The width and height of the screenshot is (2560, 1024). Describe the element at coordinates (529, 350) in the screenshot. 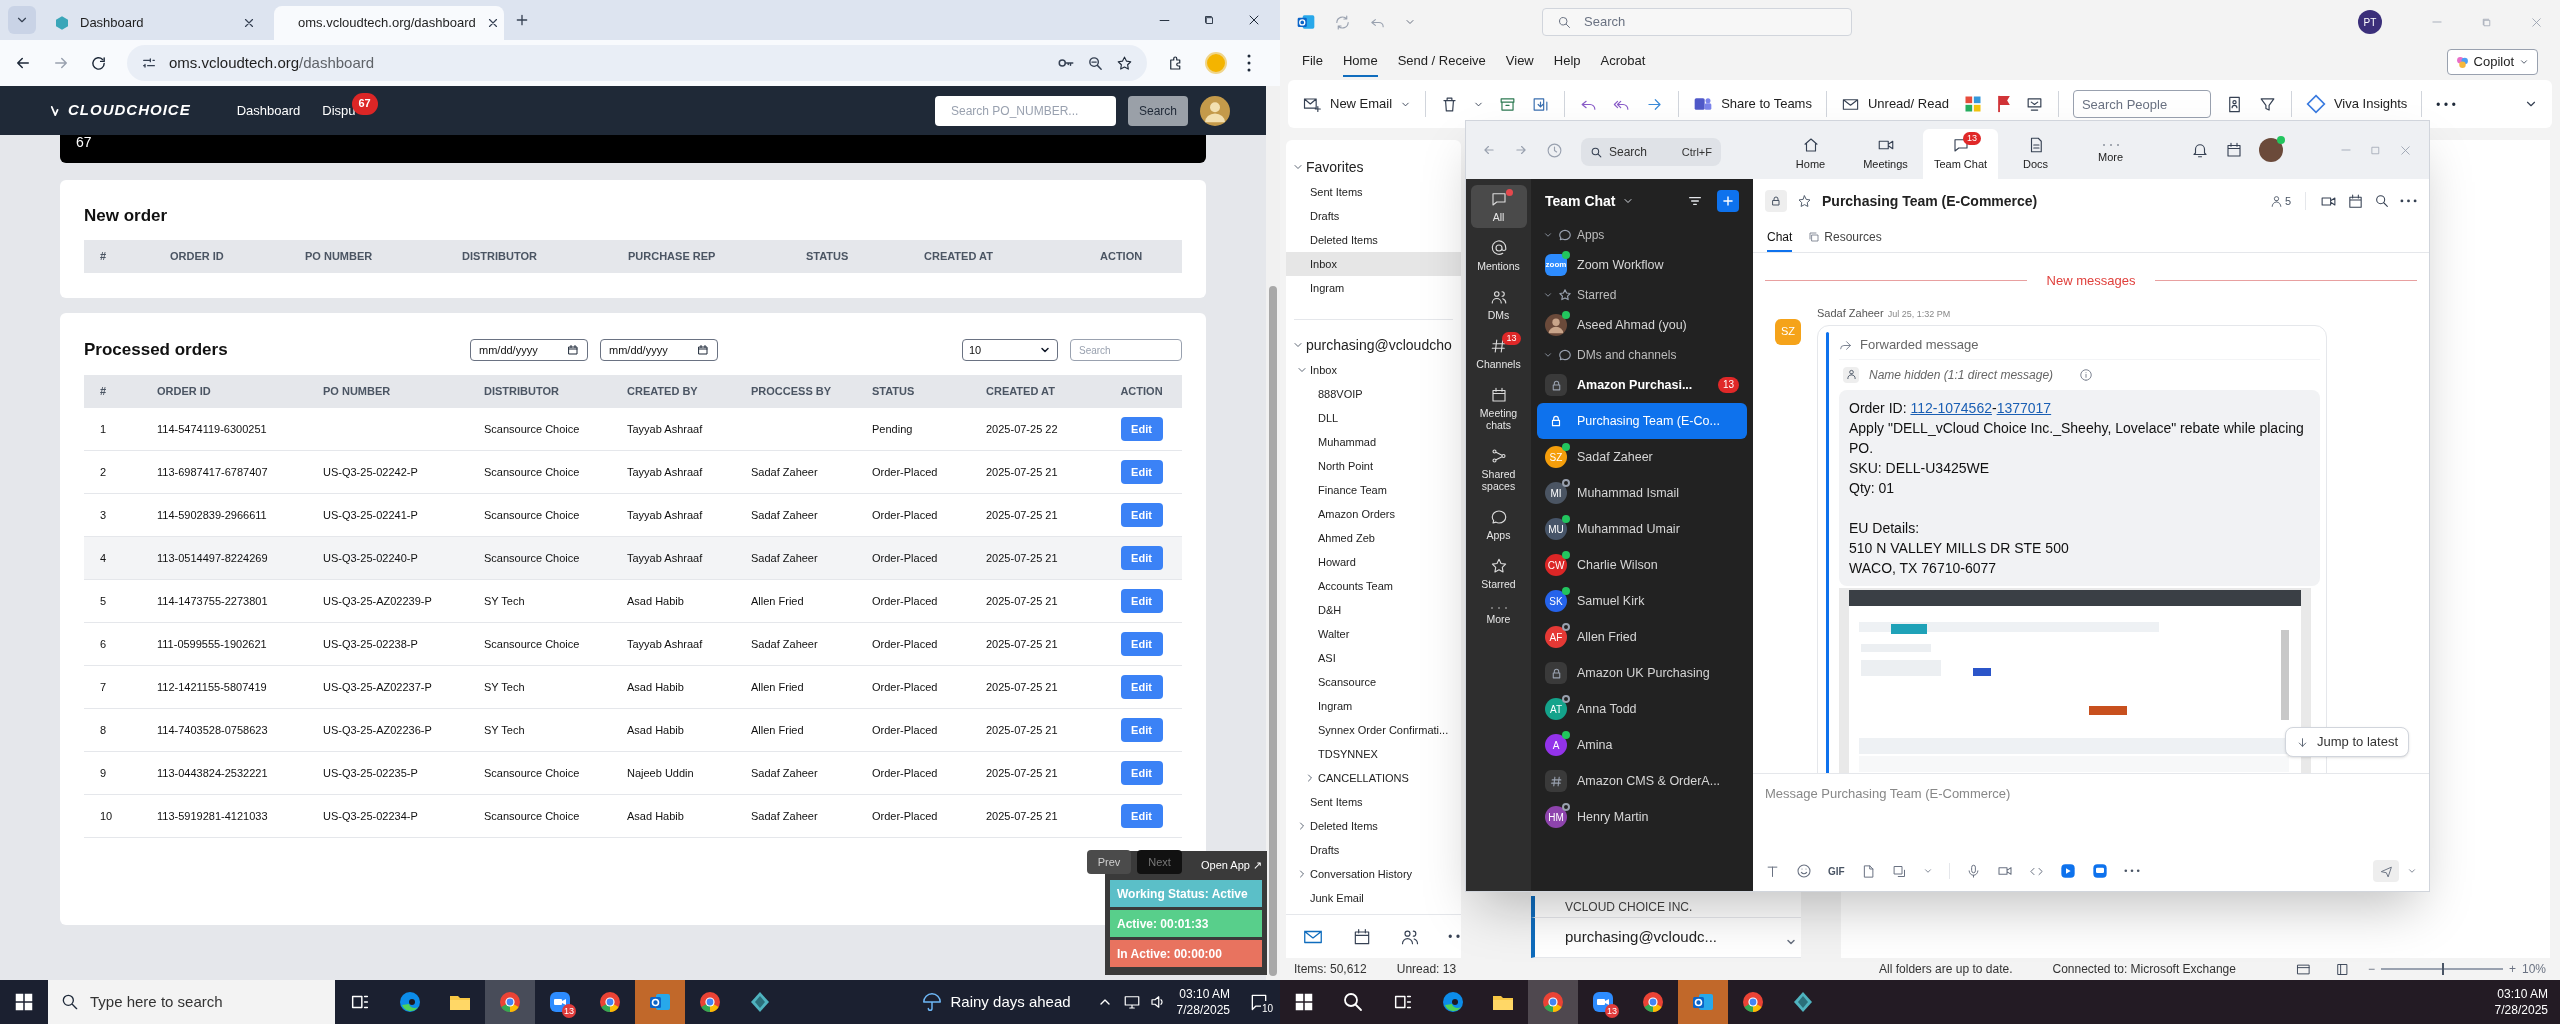

I see `date-field: mm/dd/yyyy` at that location.